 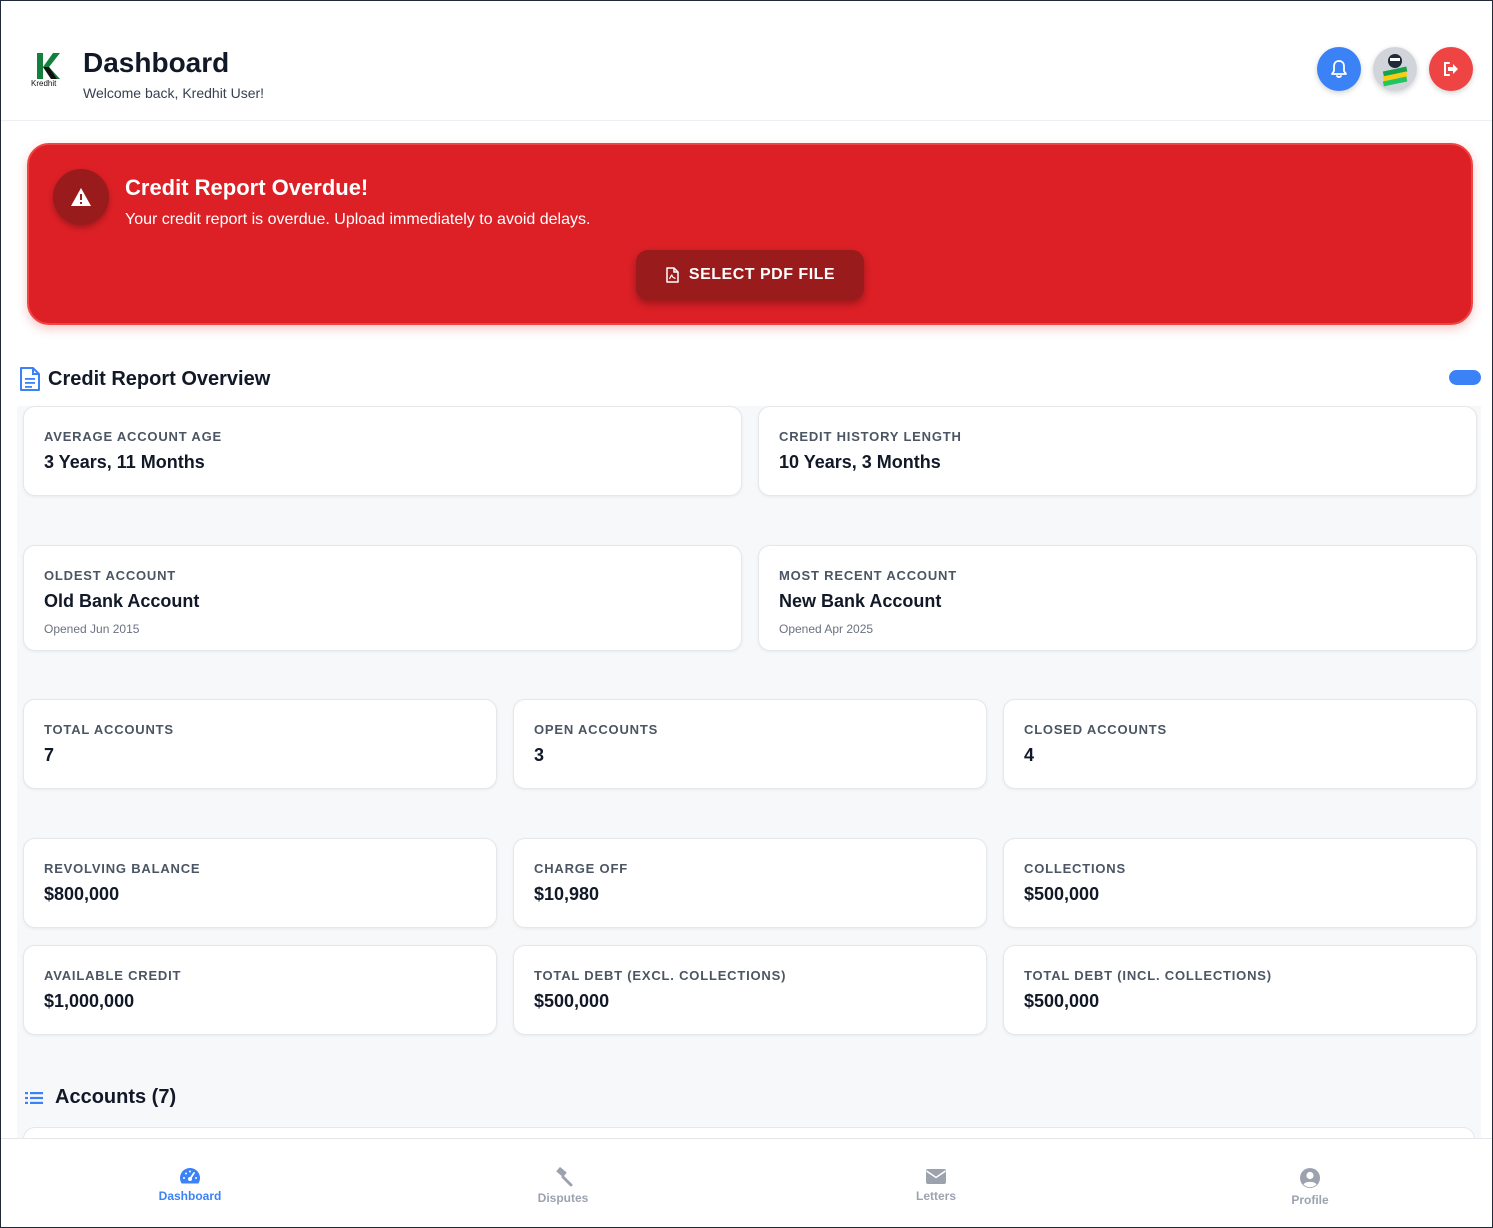 What do you see at coordinates (750, 990) in the screenshot?
I see `card-total-debt-excl: TOTAL DEBT (EXCL. COLLECTIONS) $500,000` at bounding box center [750, 990].